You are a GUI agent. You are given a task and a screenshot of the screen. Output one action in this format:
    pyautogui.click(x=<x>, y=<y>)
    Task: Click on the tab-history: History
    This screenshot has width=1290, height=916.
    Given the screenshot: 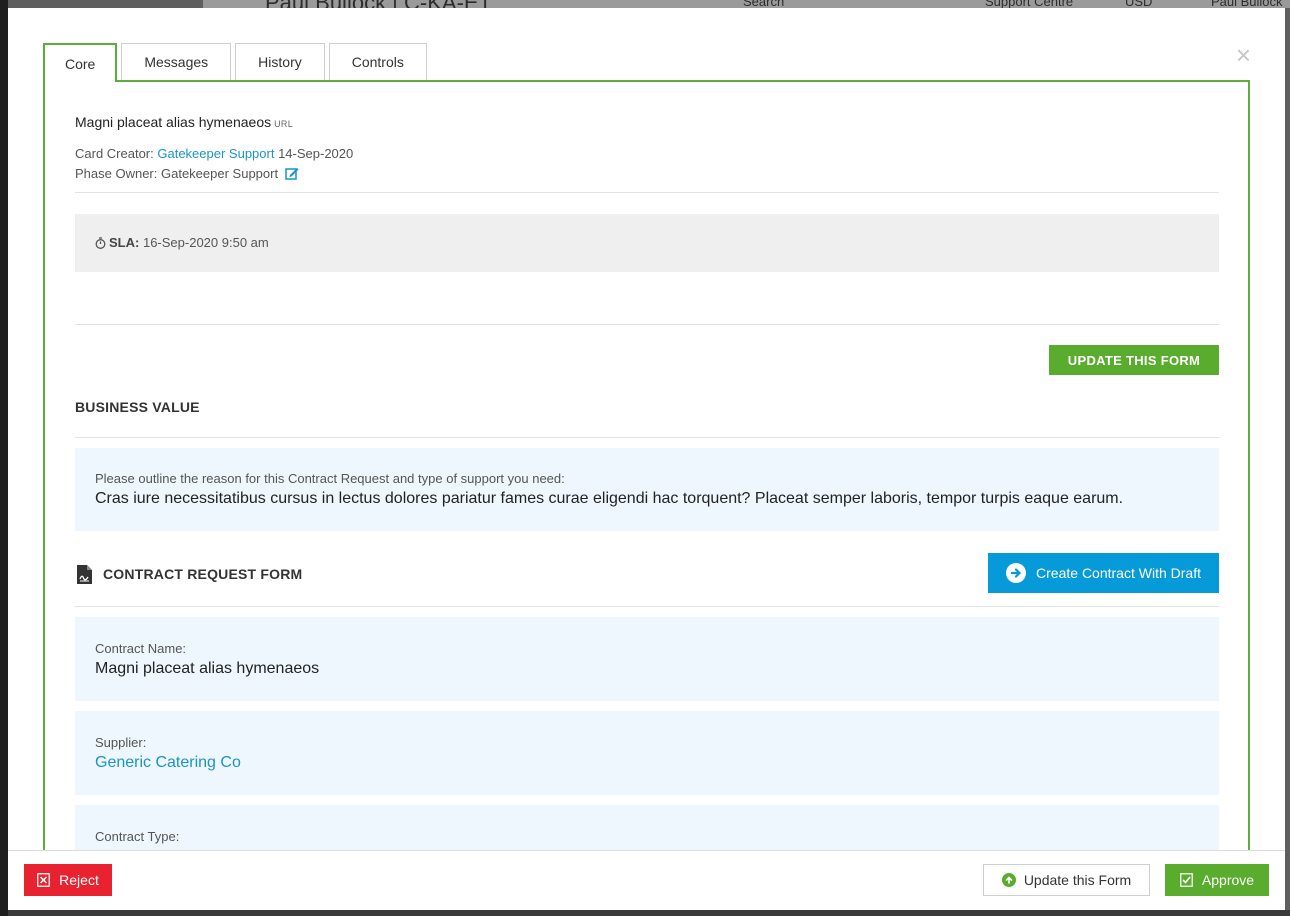 What is the action you would take?
    pyautogui.click(x=280, y=61)
    